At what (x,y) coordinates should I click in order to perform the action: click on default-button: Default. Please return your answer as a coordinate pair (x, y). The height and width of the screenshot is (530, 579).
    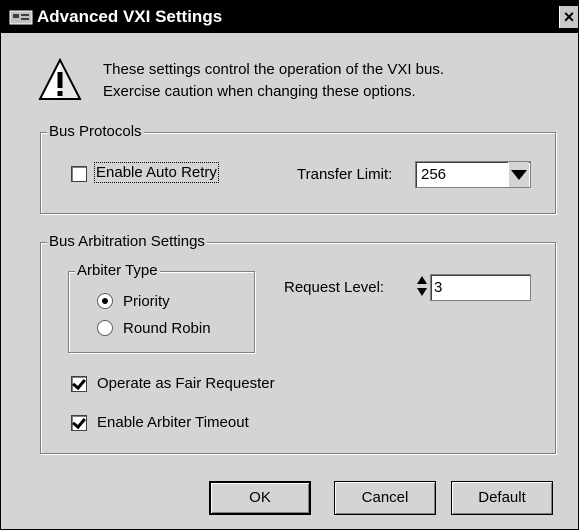
    Looking at the image, I should click on (502, 498).